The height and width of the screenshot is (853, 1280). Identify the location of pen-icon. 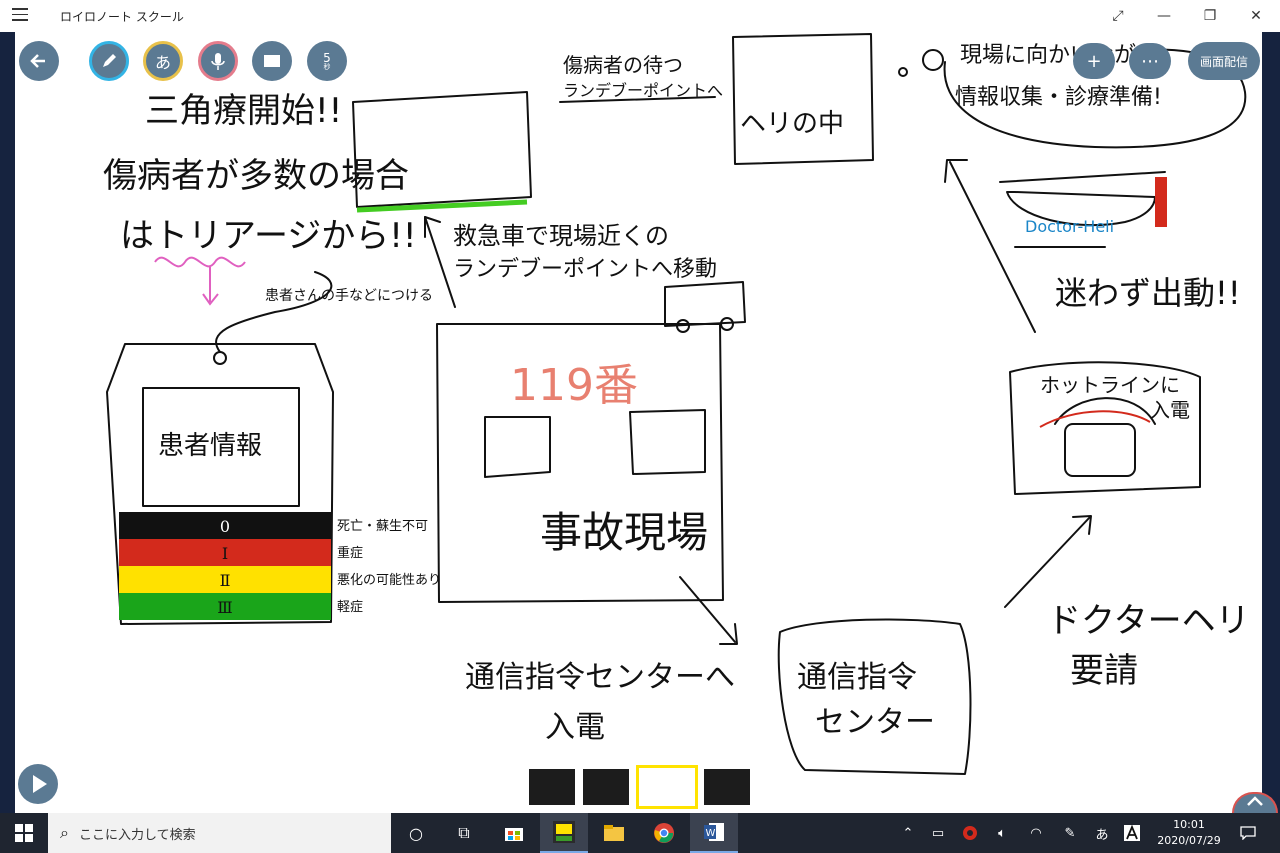
(109, 60).